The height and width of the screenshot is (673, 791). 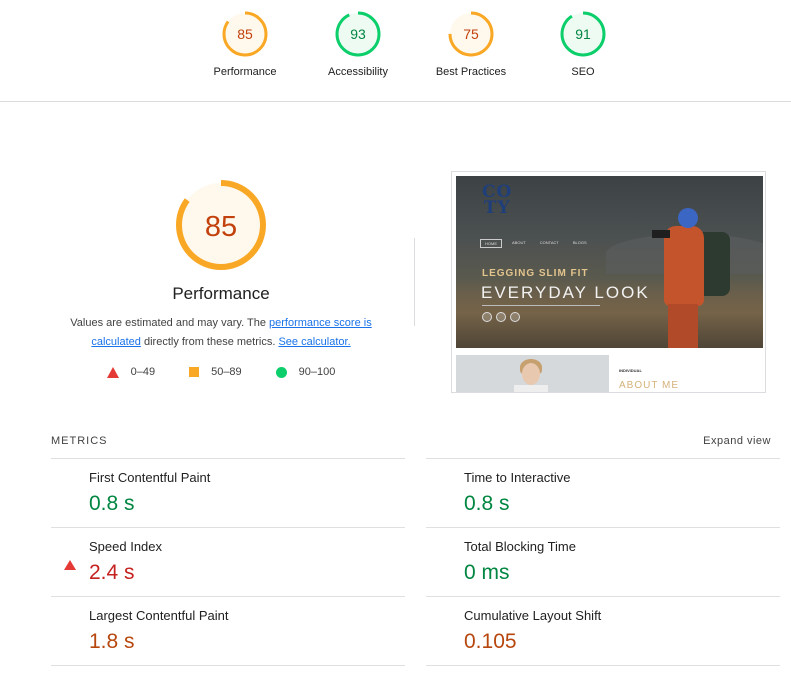 What do you see at coordinates (579, 242) in the screenshot?
I see `site-nav-item: BLOGS` at bounding box center [579, 242].